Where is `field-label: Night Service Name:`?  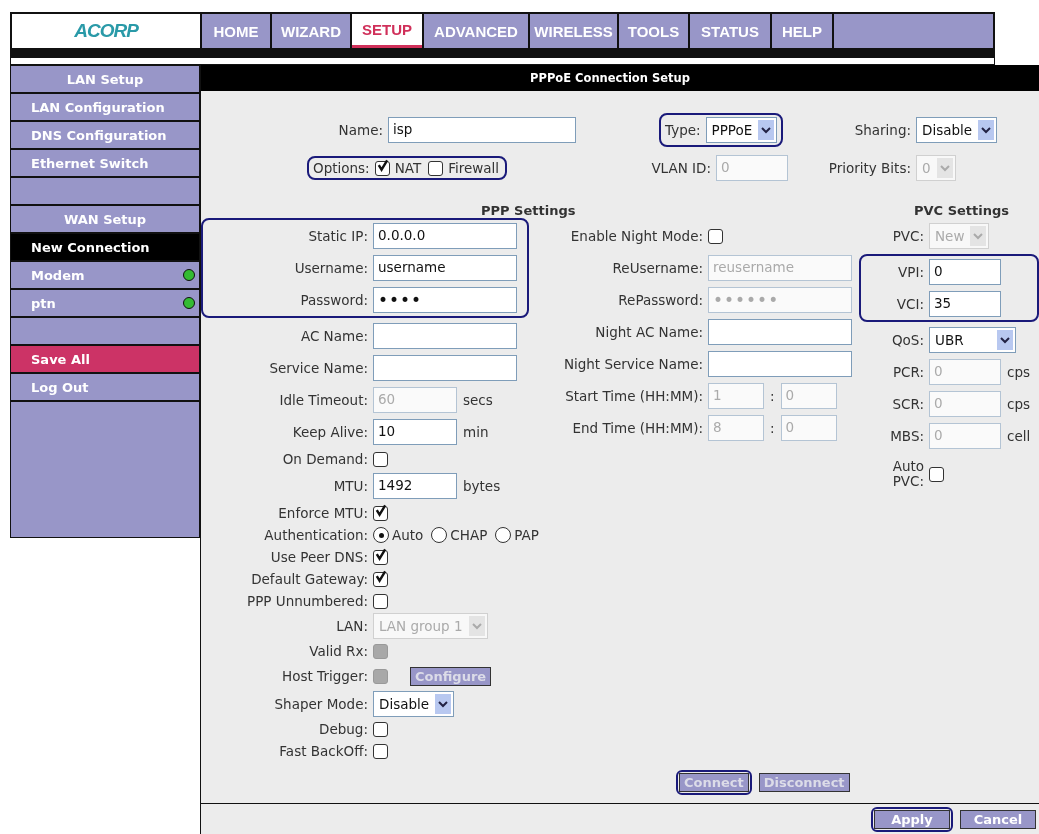 field-label: Night Service Name: is located at coordinates (633, 364).